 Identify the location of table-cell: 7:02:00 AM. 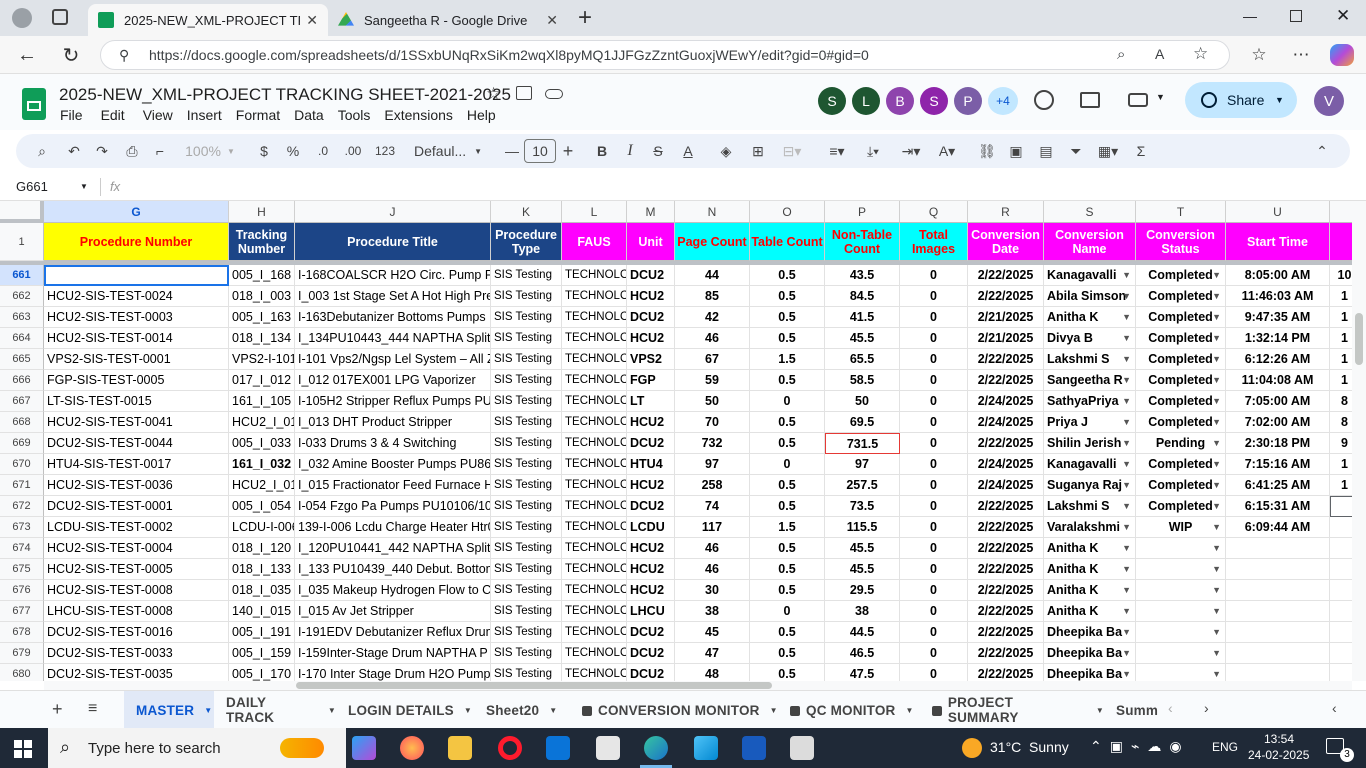
(1278, 422).